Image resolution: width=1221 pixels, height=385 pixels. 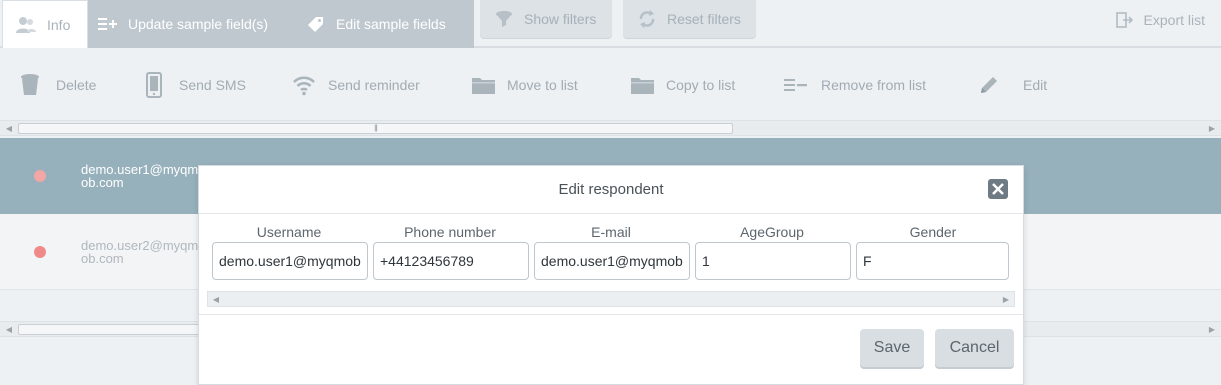 What do you see at coordinates (542, 85) in the screenshot?
I see `move-to-list-label: Move to list` at bounding box center [542, 85].